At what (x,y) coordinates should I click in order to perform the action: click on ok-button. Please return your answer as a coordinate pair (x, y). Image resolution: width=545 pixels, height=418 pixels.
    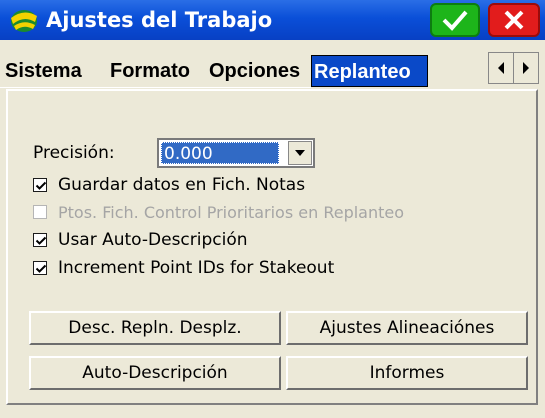
    Looking at the image, I should click on (455, 20).